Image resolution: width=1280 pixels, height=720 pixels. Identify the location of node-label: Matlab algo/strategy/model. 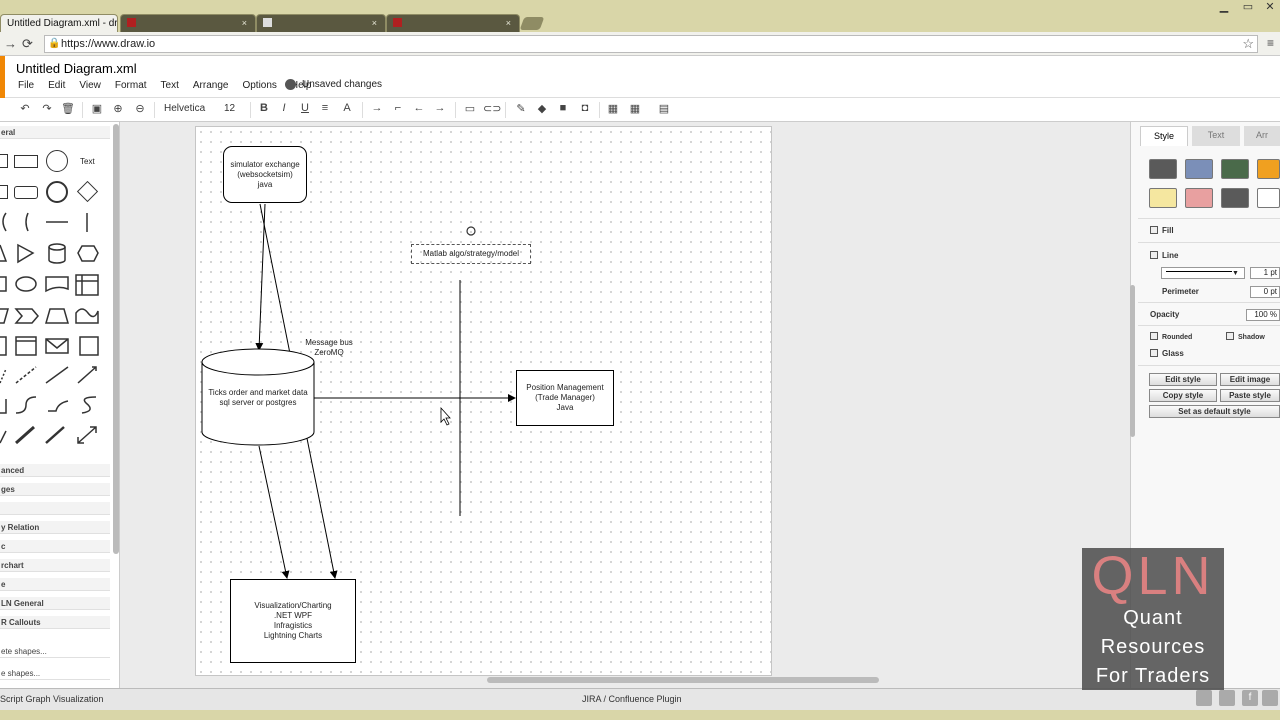
(471, 253).